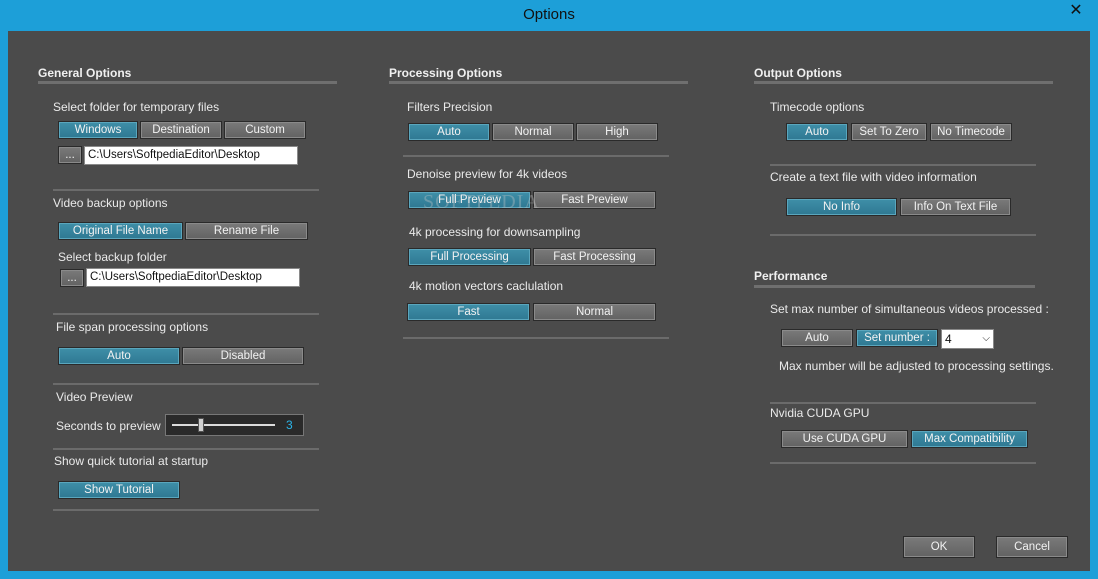  Describe the element at coordinates (191, 155) in the screenshot. I see `temp-path-field: C:\Users\SoftpediaEditor\Desktop` at that location.